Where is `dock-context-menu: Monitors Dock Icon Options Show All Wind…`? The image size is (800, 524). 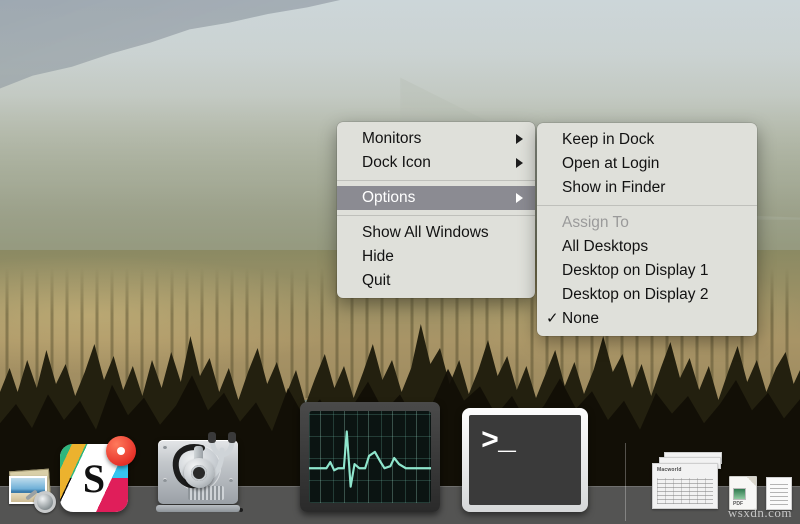 dock-context-menu: Monitors Dock Icon Options Show All Wind… is located at coordinates (436, 210).